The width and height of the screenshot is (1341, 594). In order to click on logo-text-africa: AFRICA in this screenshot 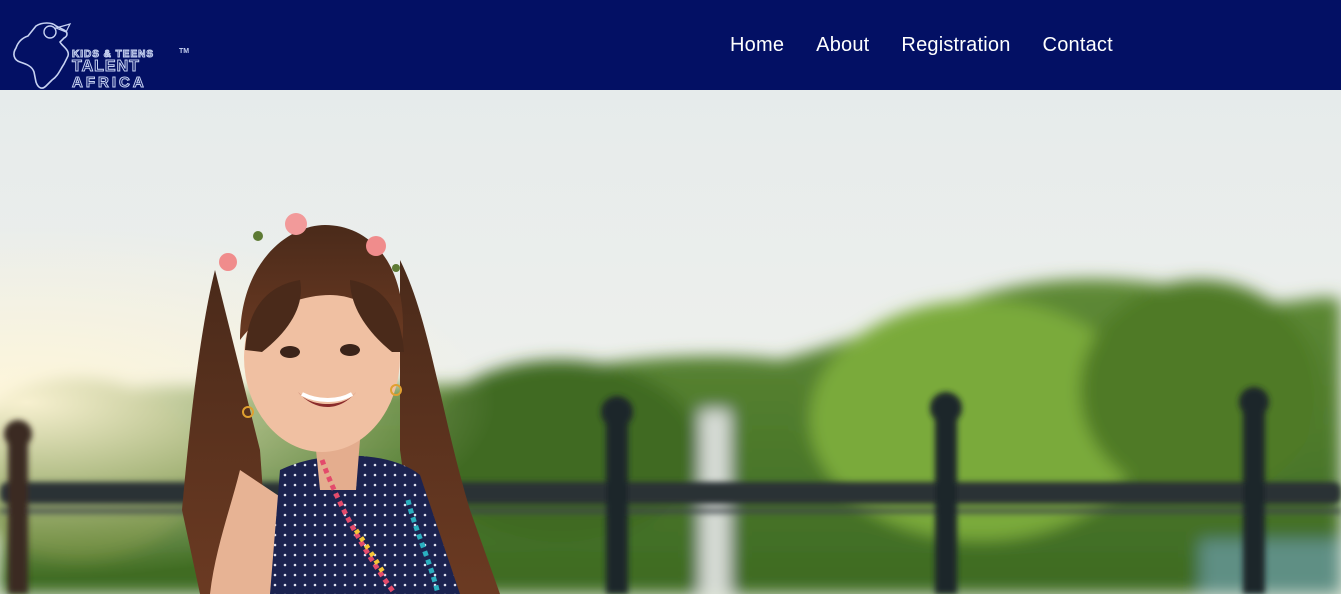, I will do `click(109, 83)`.